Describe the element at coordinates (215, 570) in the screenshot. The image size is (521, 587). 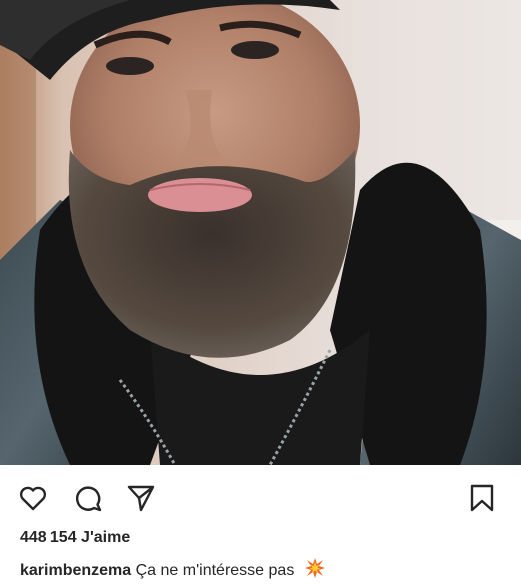
I see `caption-text: Ça ne m'intéresse pas` at that location.